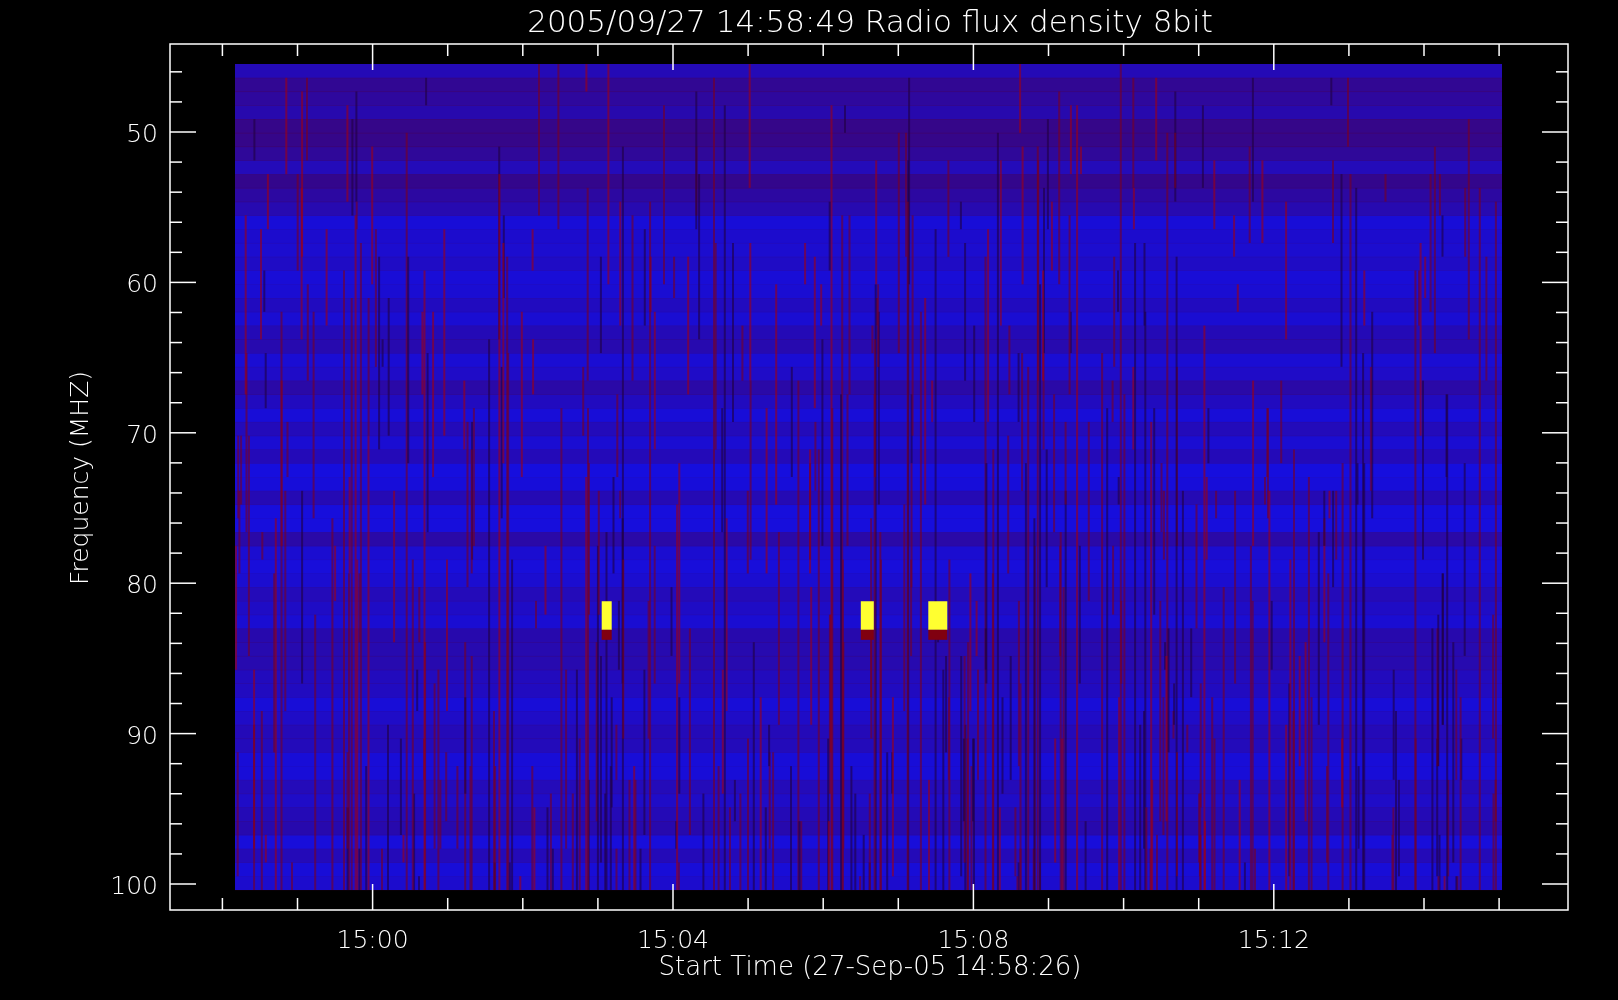  What do you see at coordinates (1273, 939) in the screenshot?
I see `x-tick-label: 15:12` at bounding box center [1273, 939].